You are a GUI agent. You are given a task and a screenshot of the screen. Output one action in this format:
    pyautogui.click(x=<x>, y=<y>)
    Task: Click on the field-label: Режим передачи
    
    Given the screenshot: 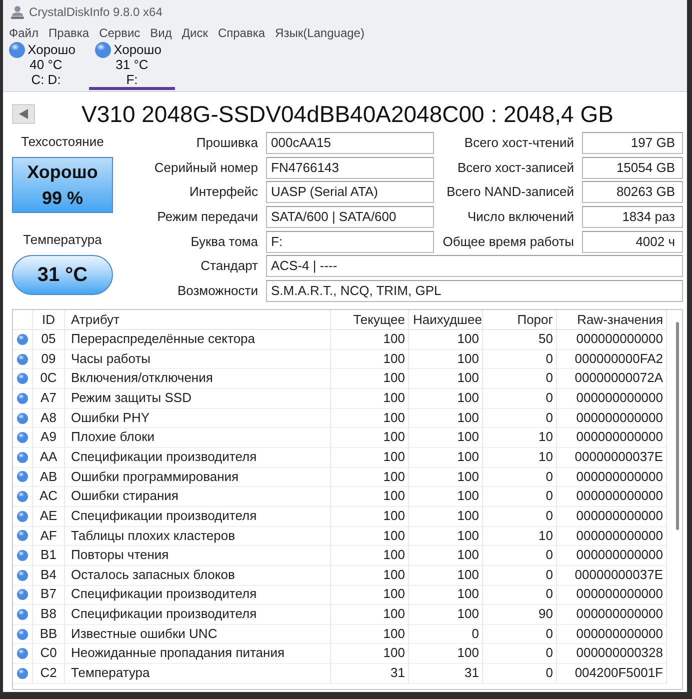 What is the action you would take?
    pyautogui.click(x=207, y=217)
    